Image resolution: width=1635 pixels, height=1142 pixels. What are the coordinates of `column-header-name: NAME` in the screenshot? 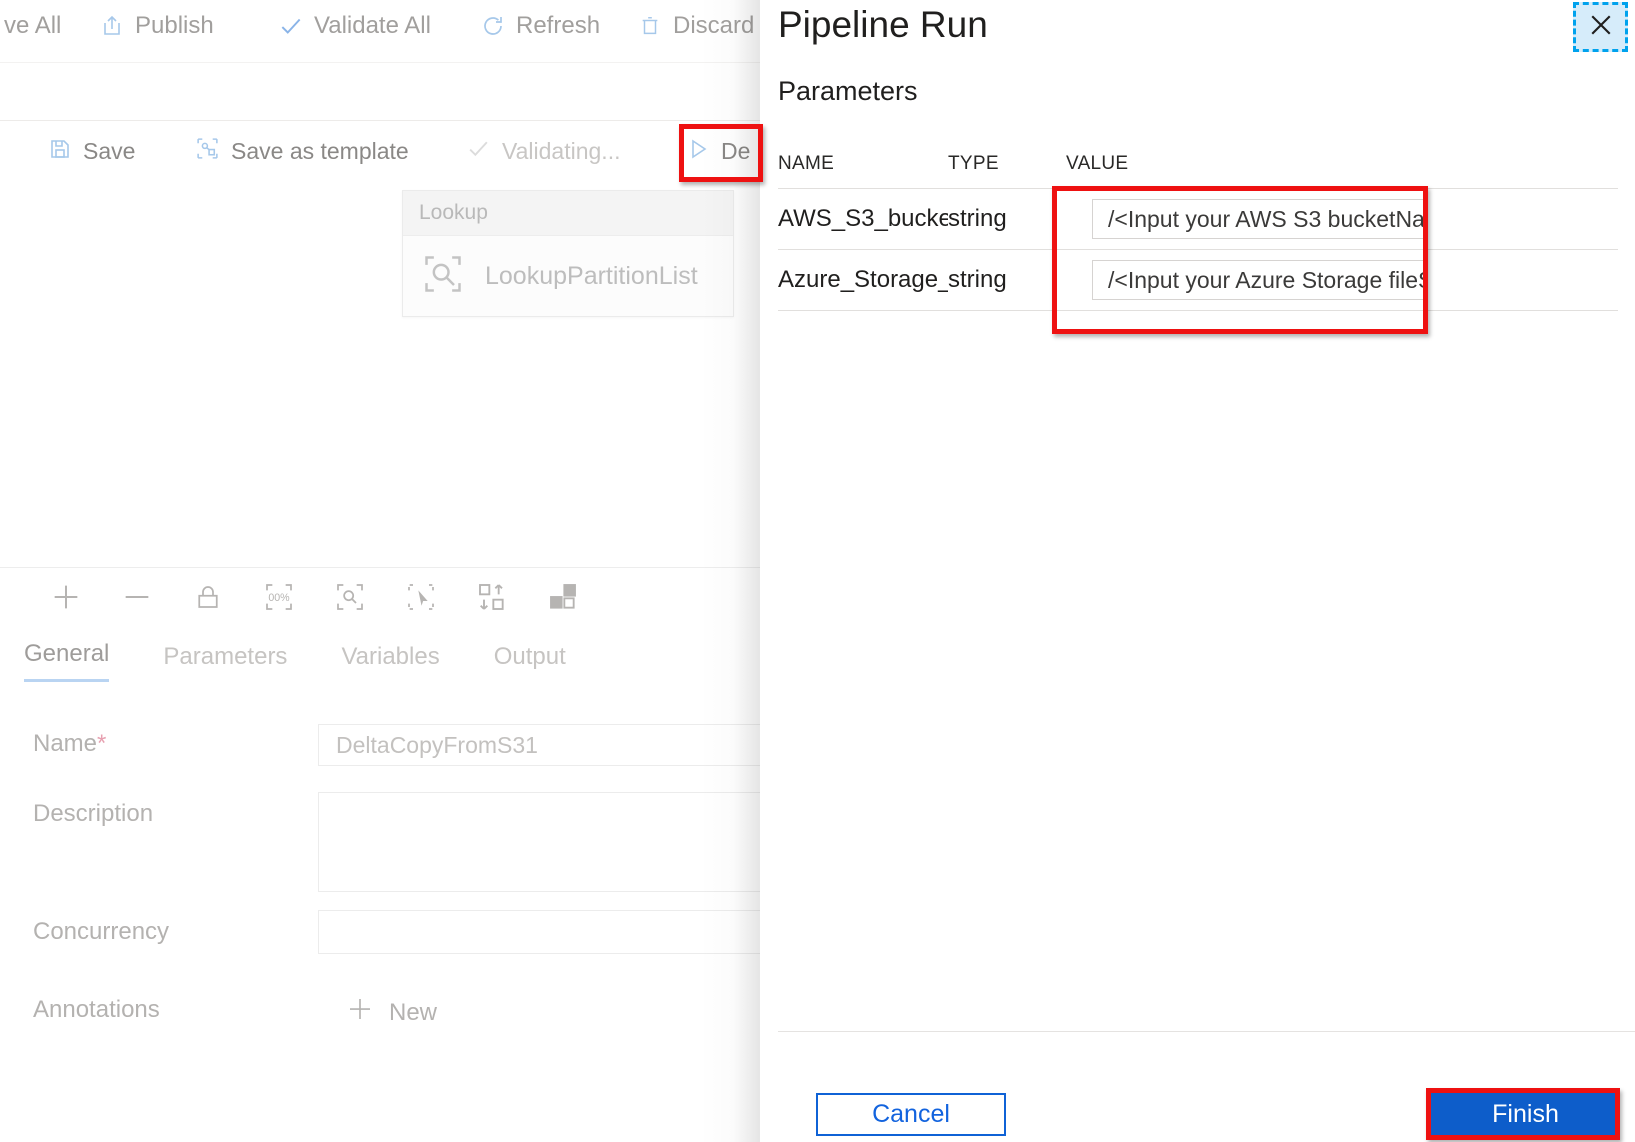 It's located at (806, 163).